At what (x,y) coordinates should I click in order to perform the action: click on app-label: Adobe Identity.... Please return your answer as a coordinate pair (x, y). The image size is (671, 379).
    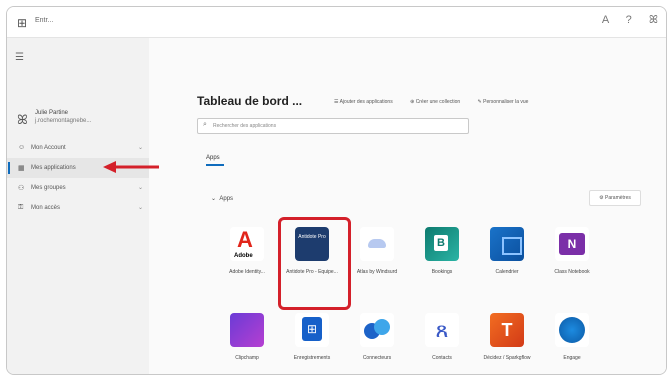
    Looking at the image, I should click on (247, 272).